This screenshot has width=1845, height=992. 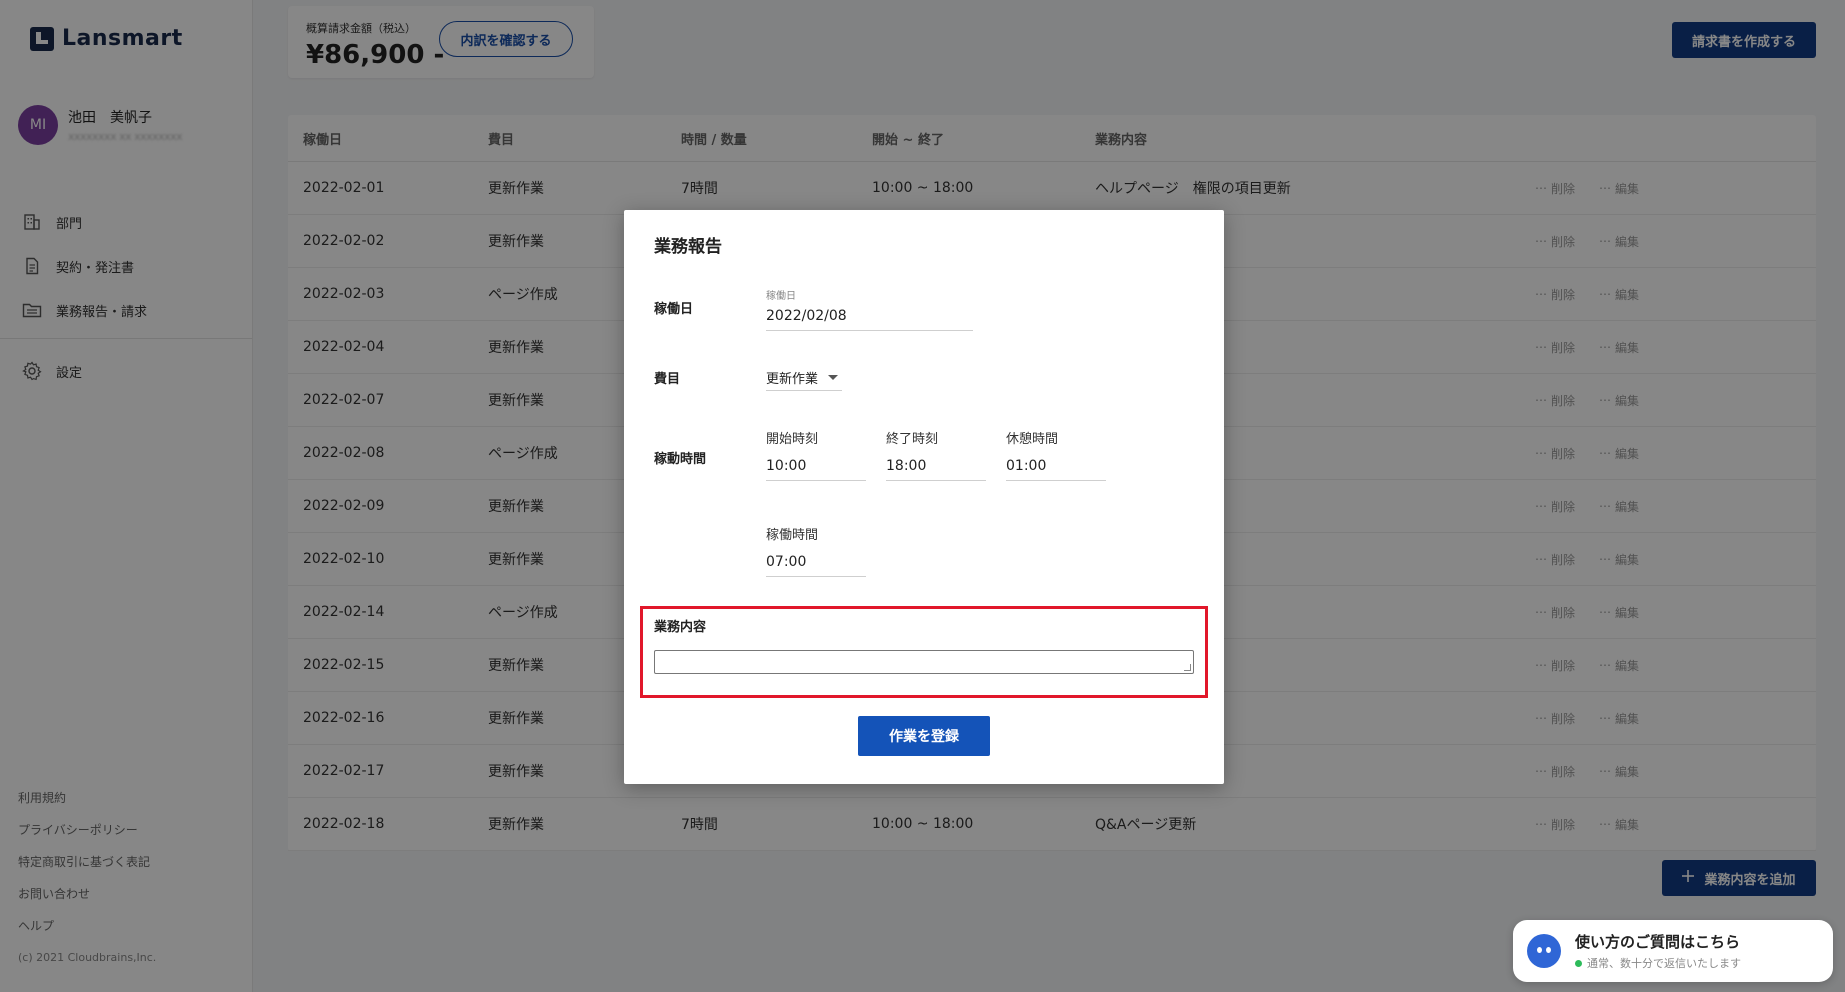 I want to click on chat-widget: 使い方のご質問はこちら 通常、数十分で返信いたします, so click(x=1673, y=951).